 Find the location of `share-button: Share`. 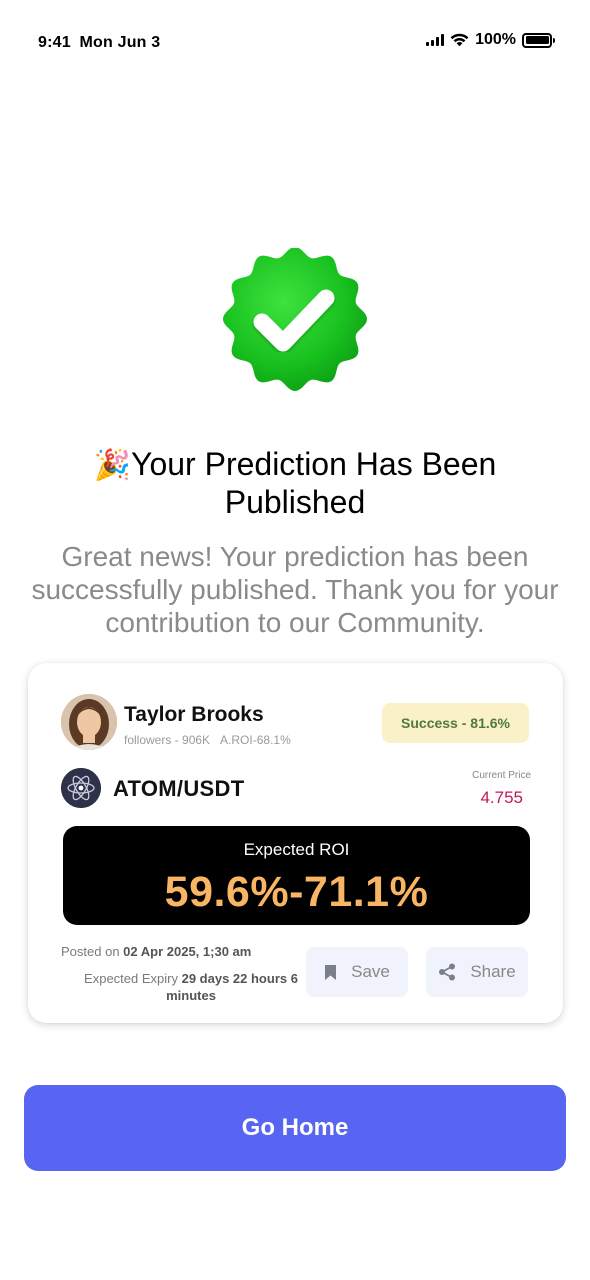

share-button: Share is located at coordinates (477, 972).